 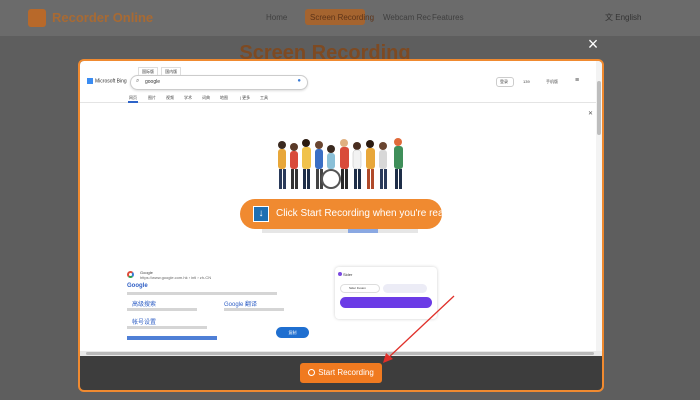 I want to click on sublink-account-settings: 帐号设置, so click(x=144, y=323).